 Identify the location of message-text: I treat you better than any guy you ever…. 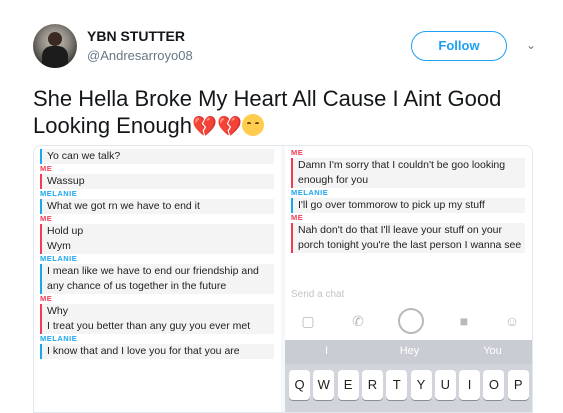
(157, 326).